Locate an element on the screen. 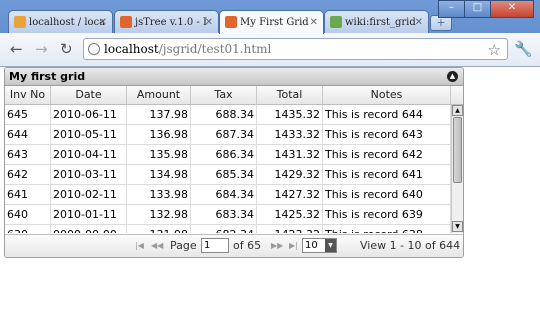  cell-amount: 135.98 is located at coordinates (159, 154).